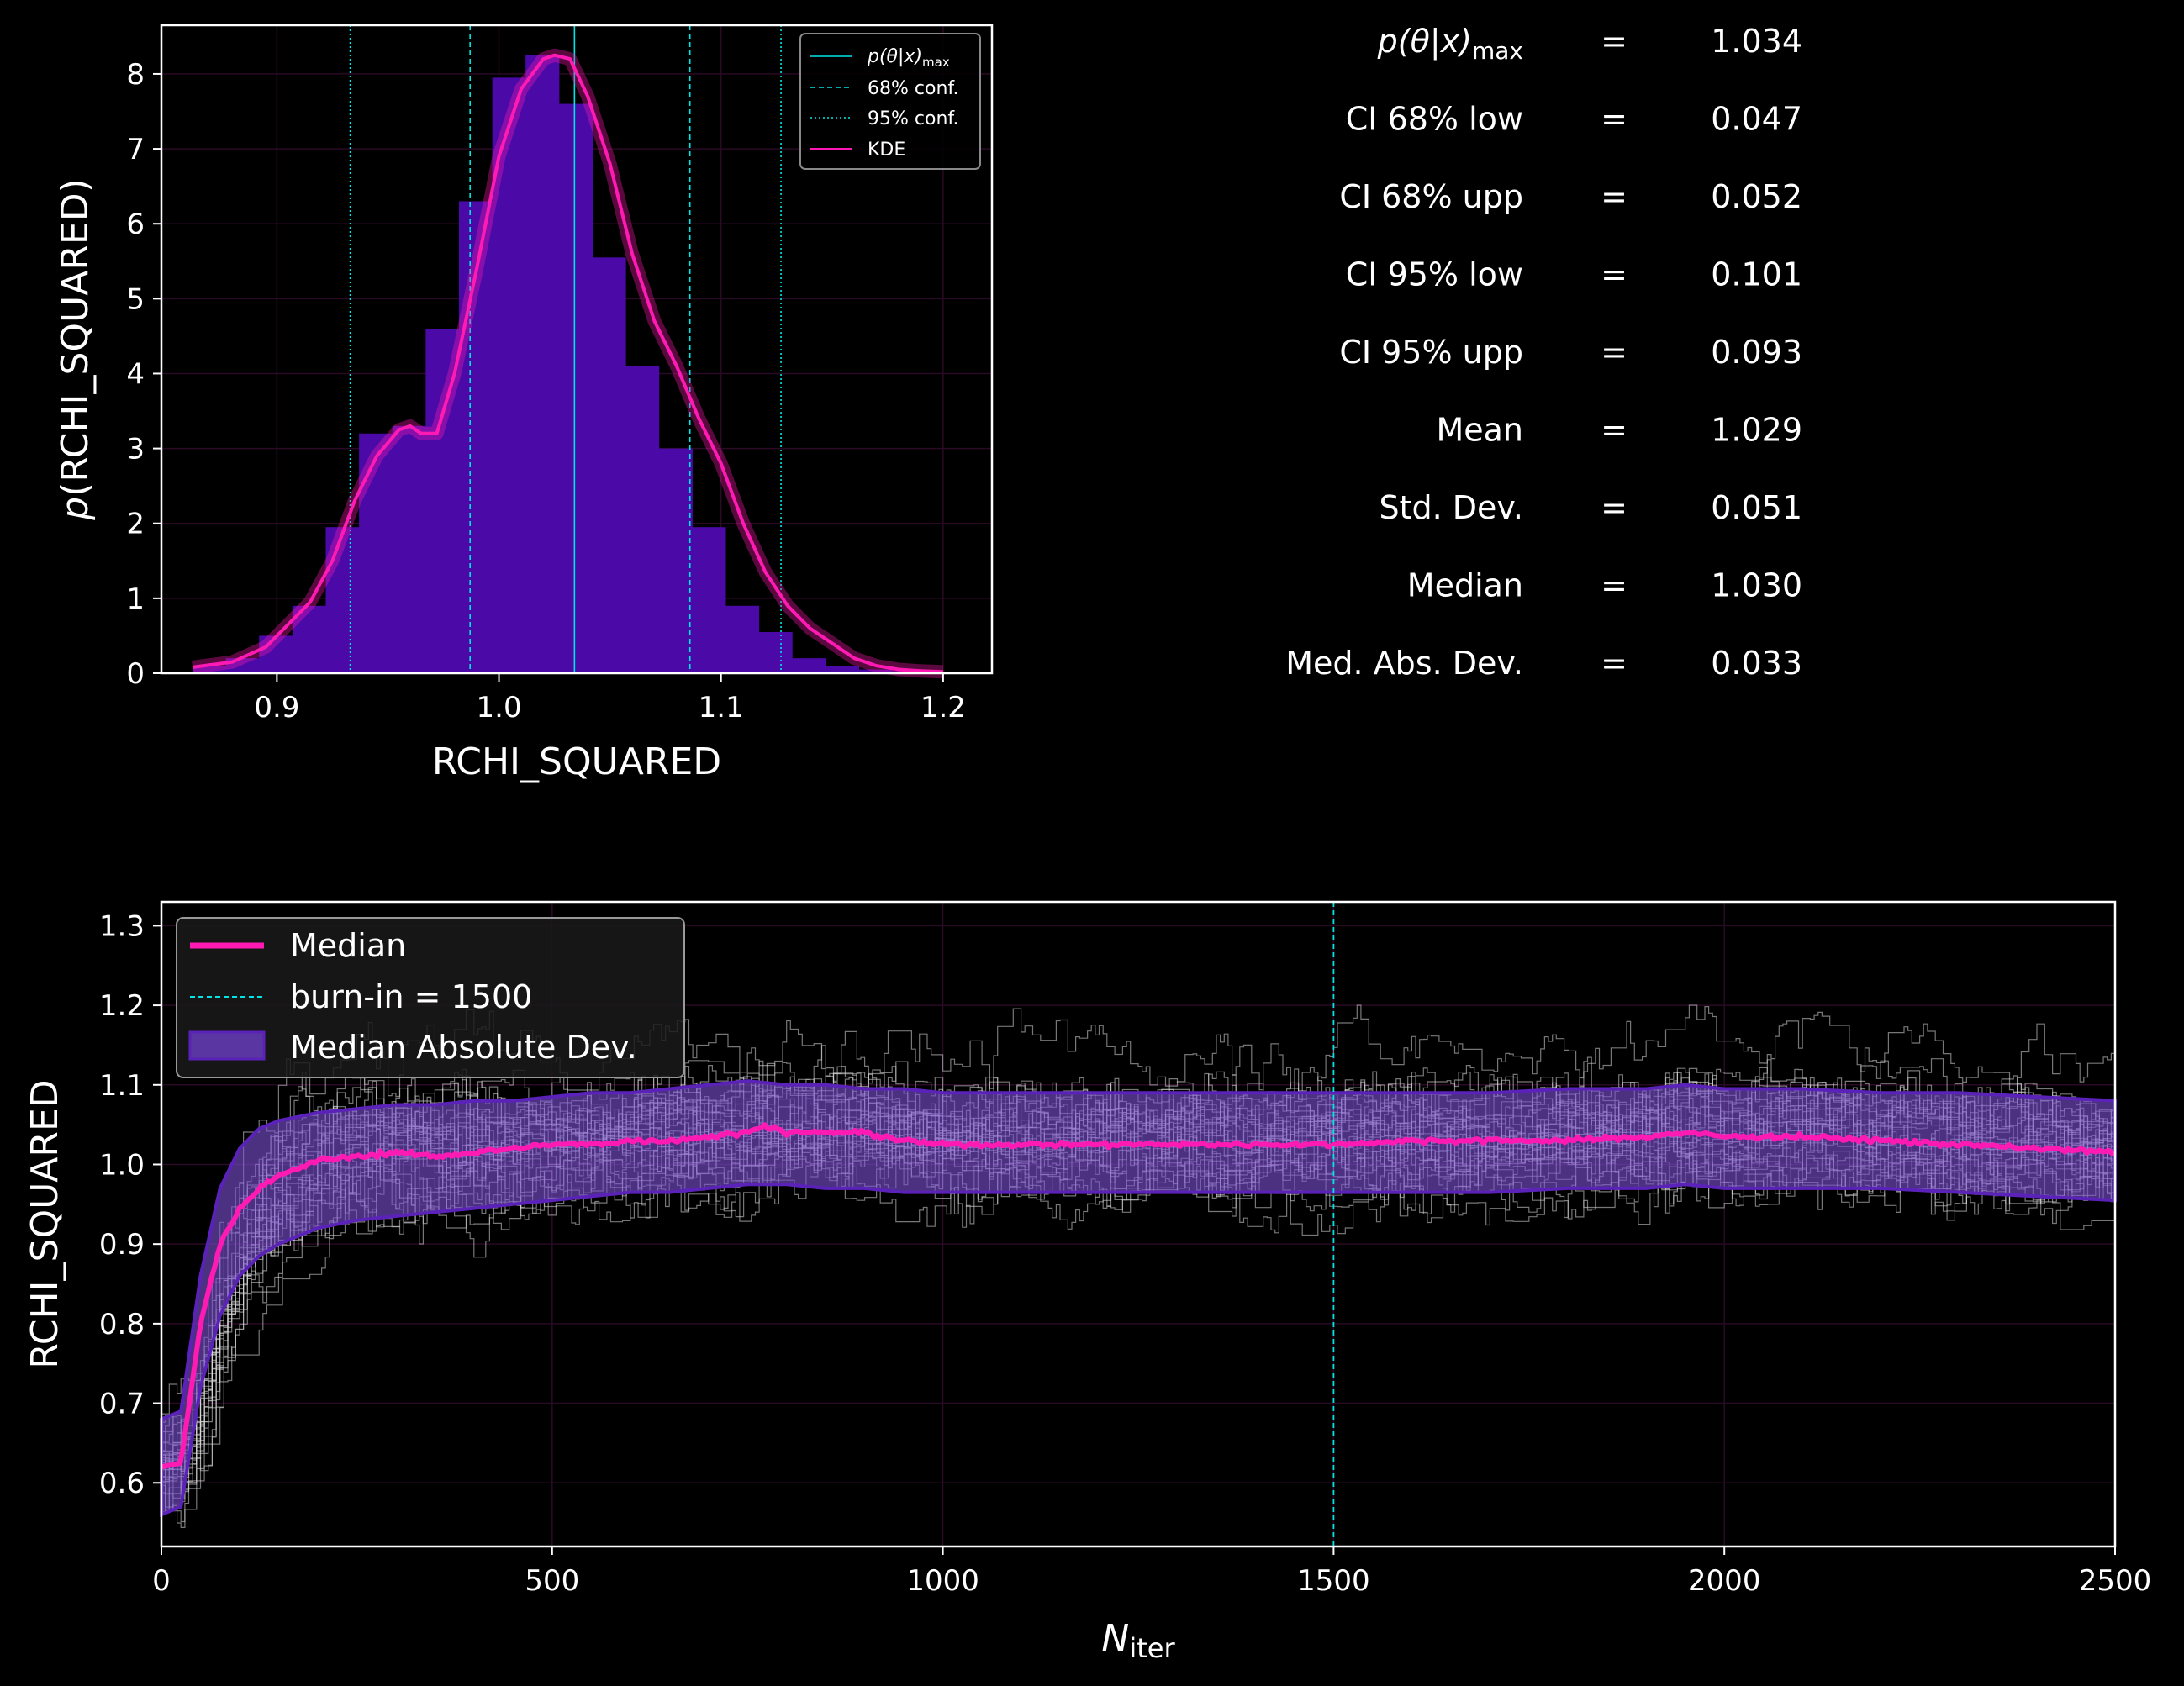 The height and width of the screenshot is (1686, 2184). Describe the element at coordinates (122, 1245) in the screenshot. I see `trace-ytick-label: 0.9` at that location.